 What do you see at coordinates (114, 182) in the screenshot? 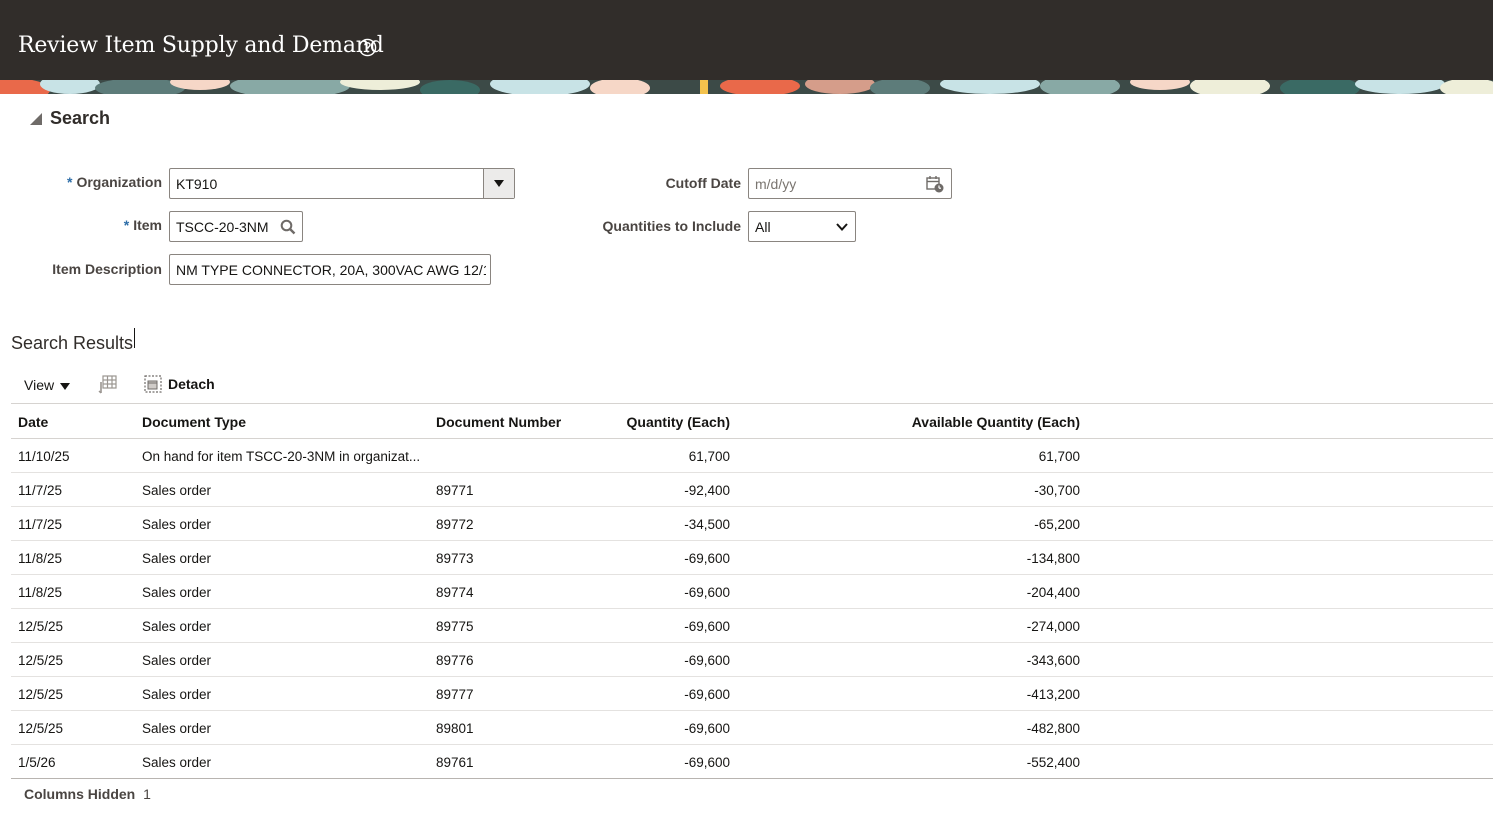
I see `organization-label: * Organization` at bounding box center [114, 182].